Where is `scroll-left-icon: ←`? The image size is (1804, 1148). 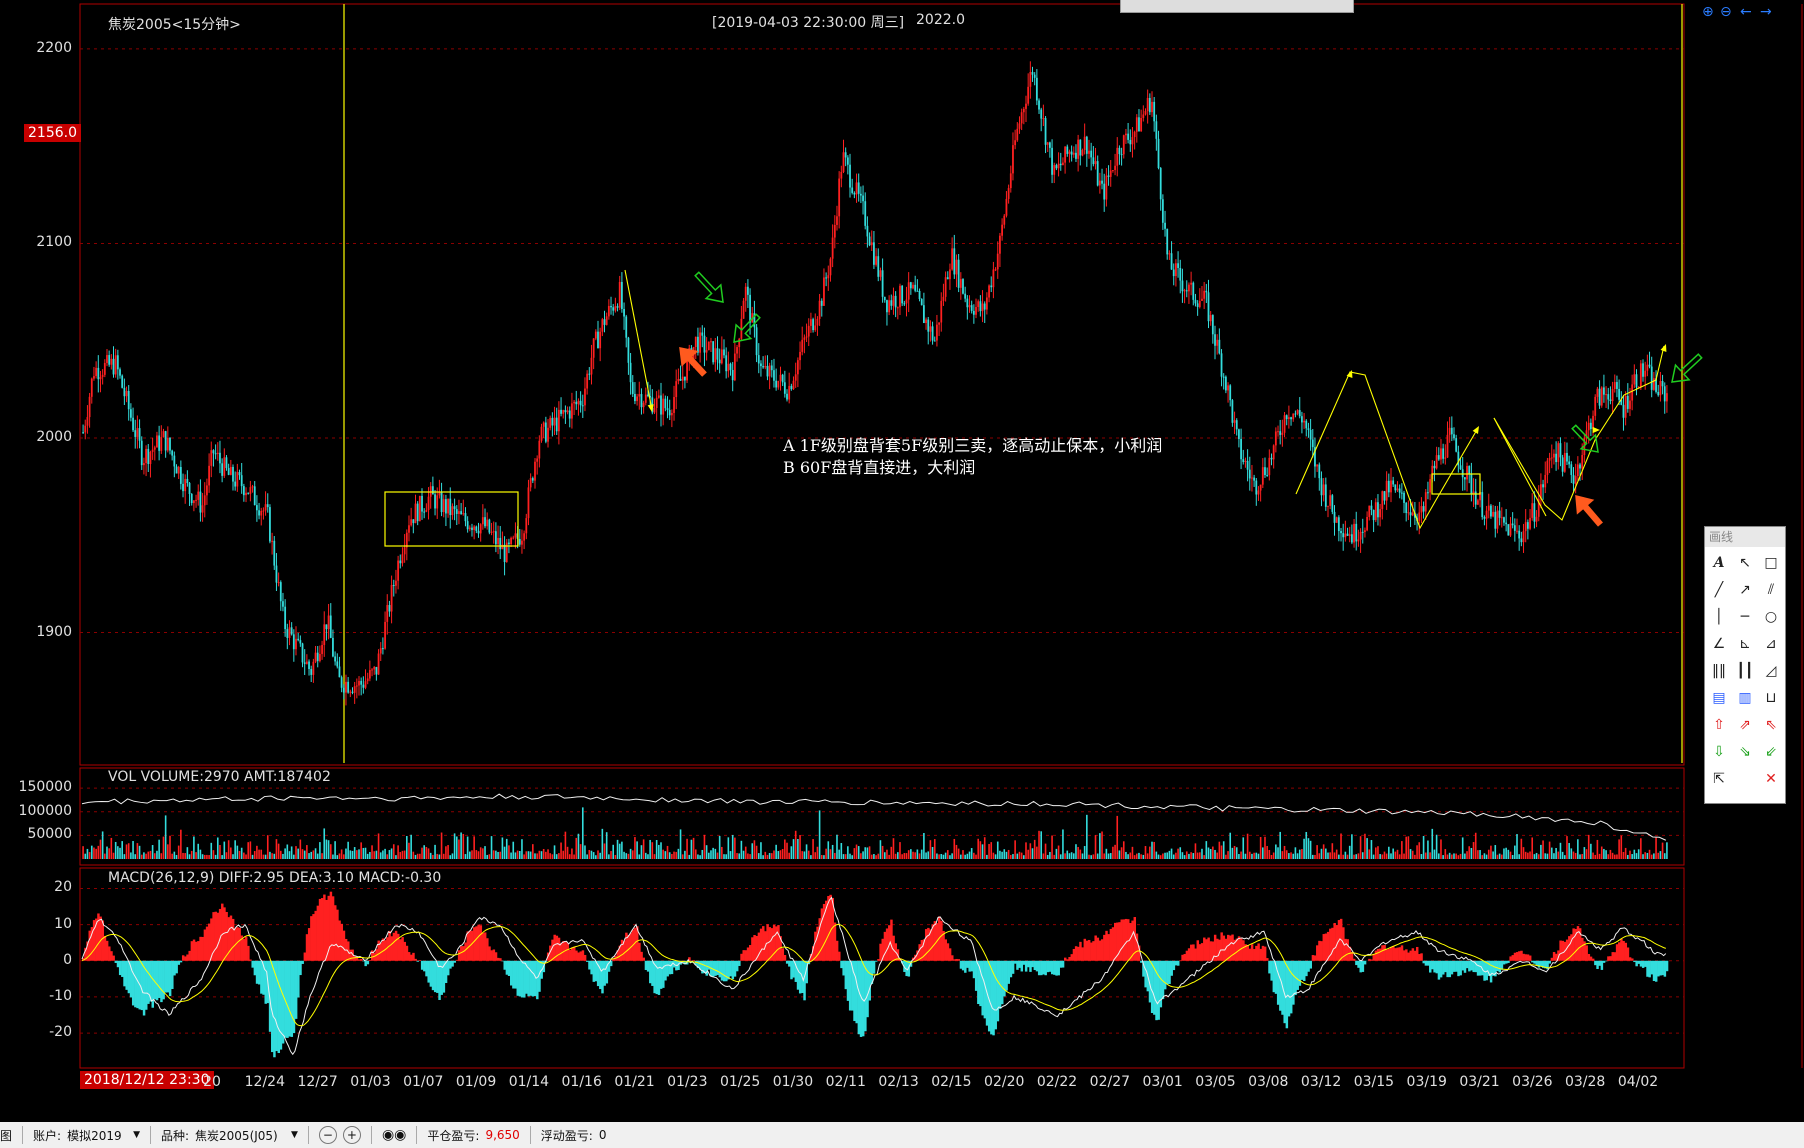
scroll-left-icon: ← is located at coordinates (1746, 12).